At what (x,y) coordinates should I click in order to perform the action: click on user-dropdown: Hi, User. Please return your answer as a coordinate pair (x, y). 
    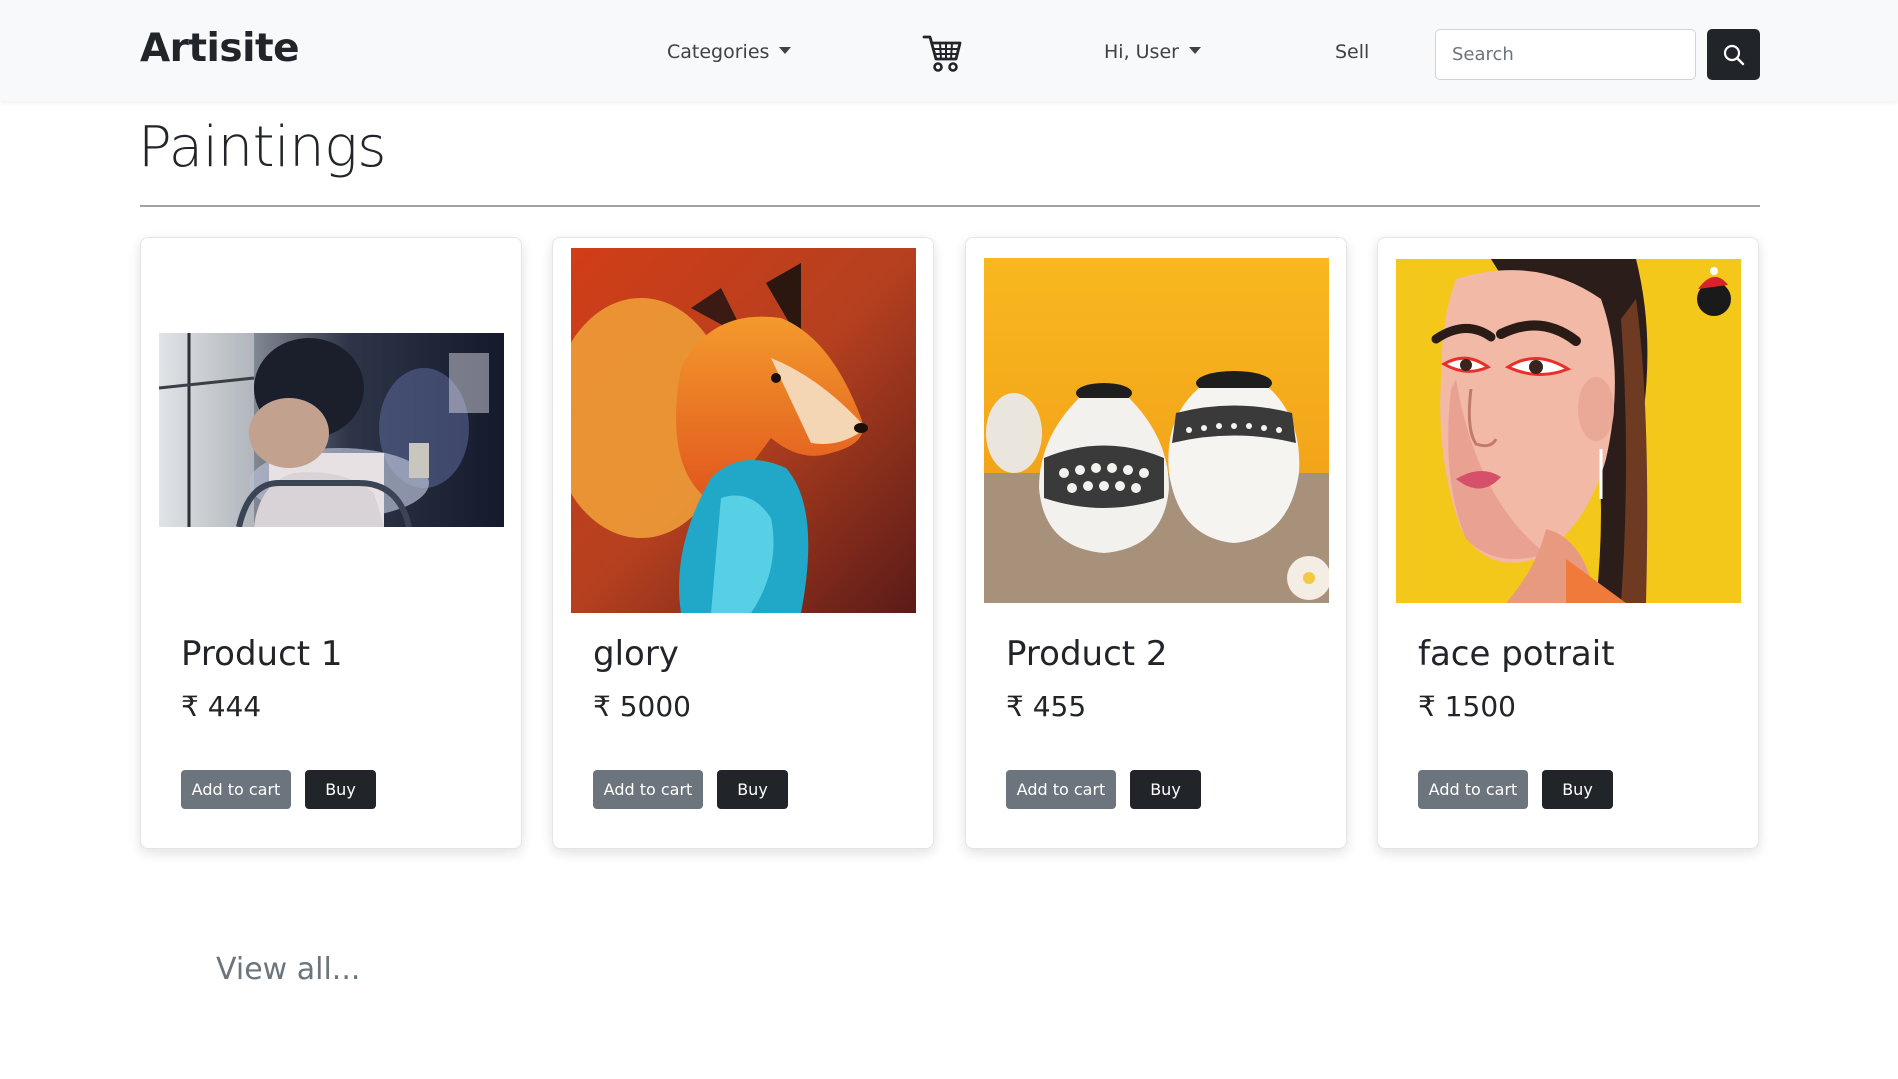
    Looking at the image, I should click on (1152, 52).